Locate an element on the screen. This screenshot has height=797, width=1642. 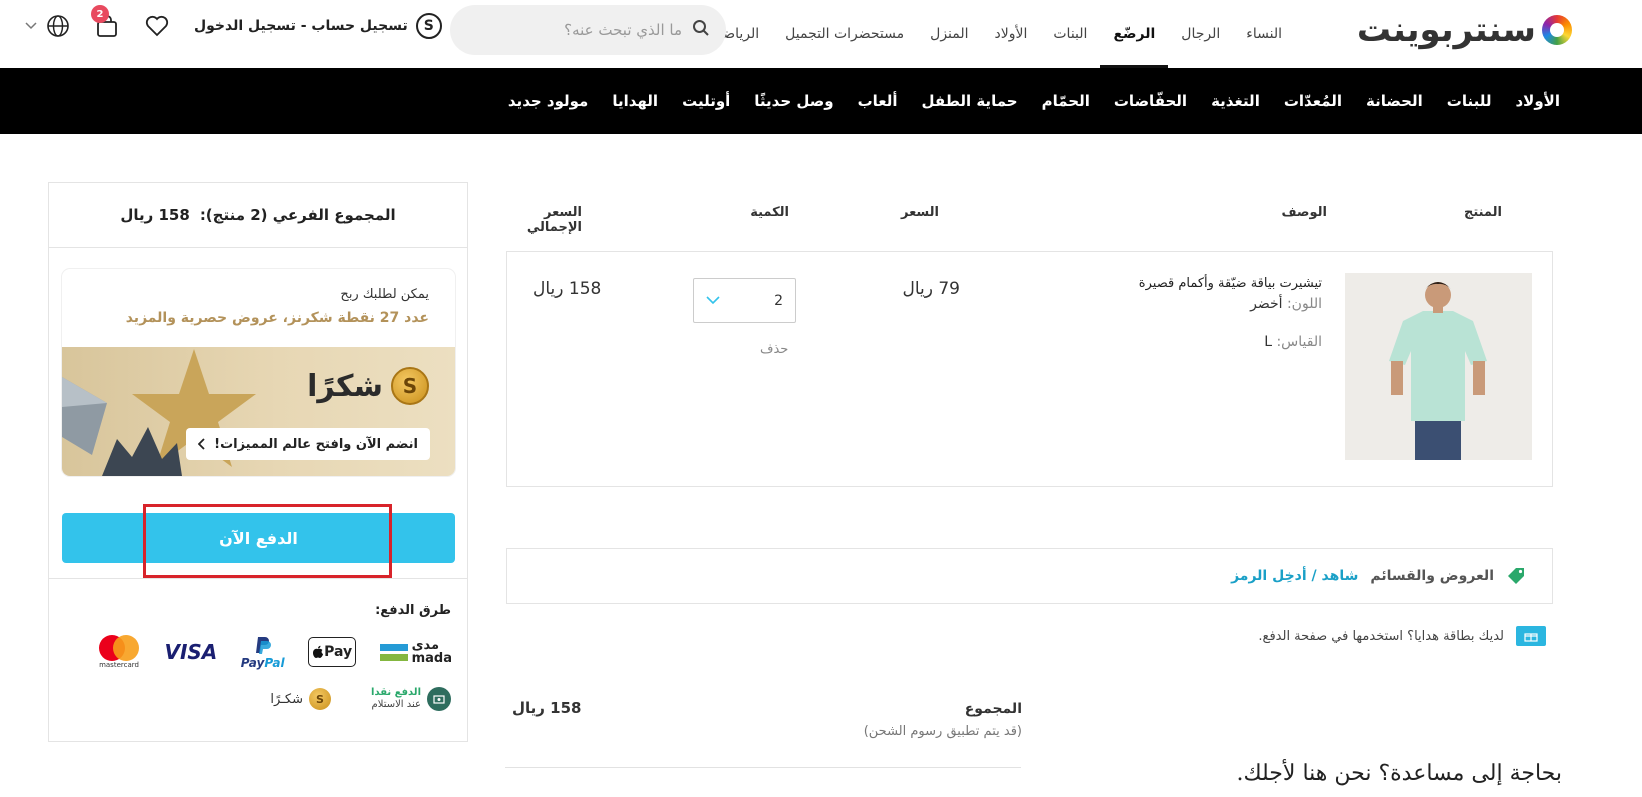
account-link: S تسجيل حساب - تسجيل الدخول is located at coordinates (318, 26).